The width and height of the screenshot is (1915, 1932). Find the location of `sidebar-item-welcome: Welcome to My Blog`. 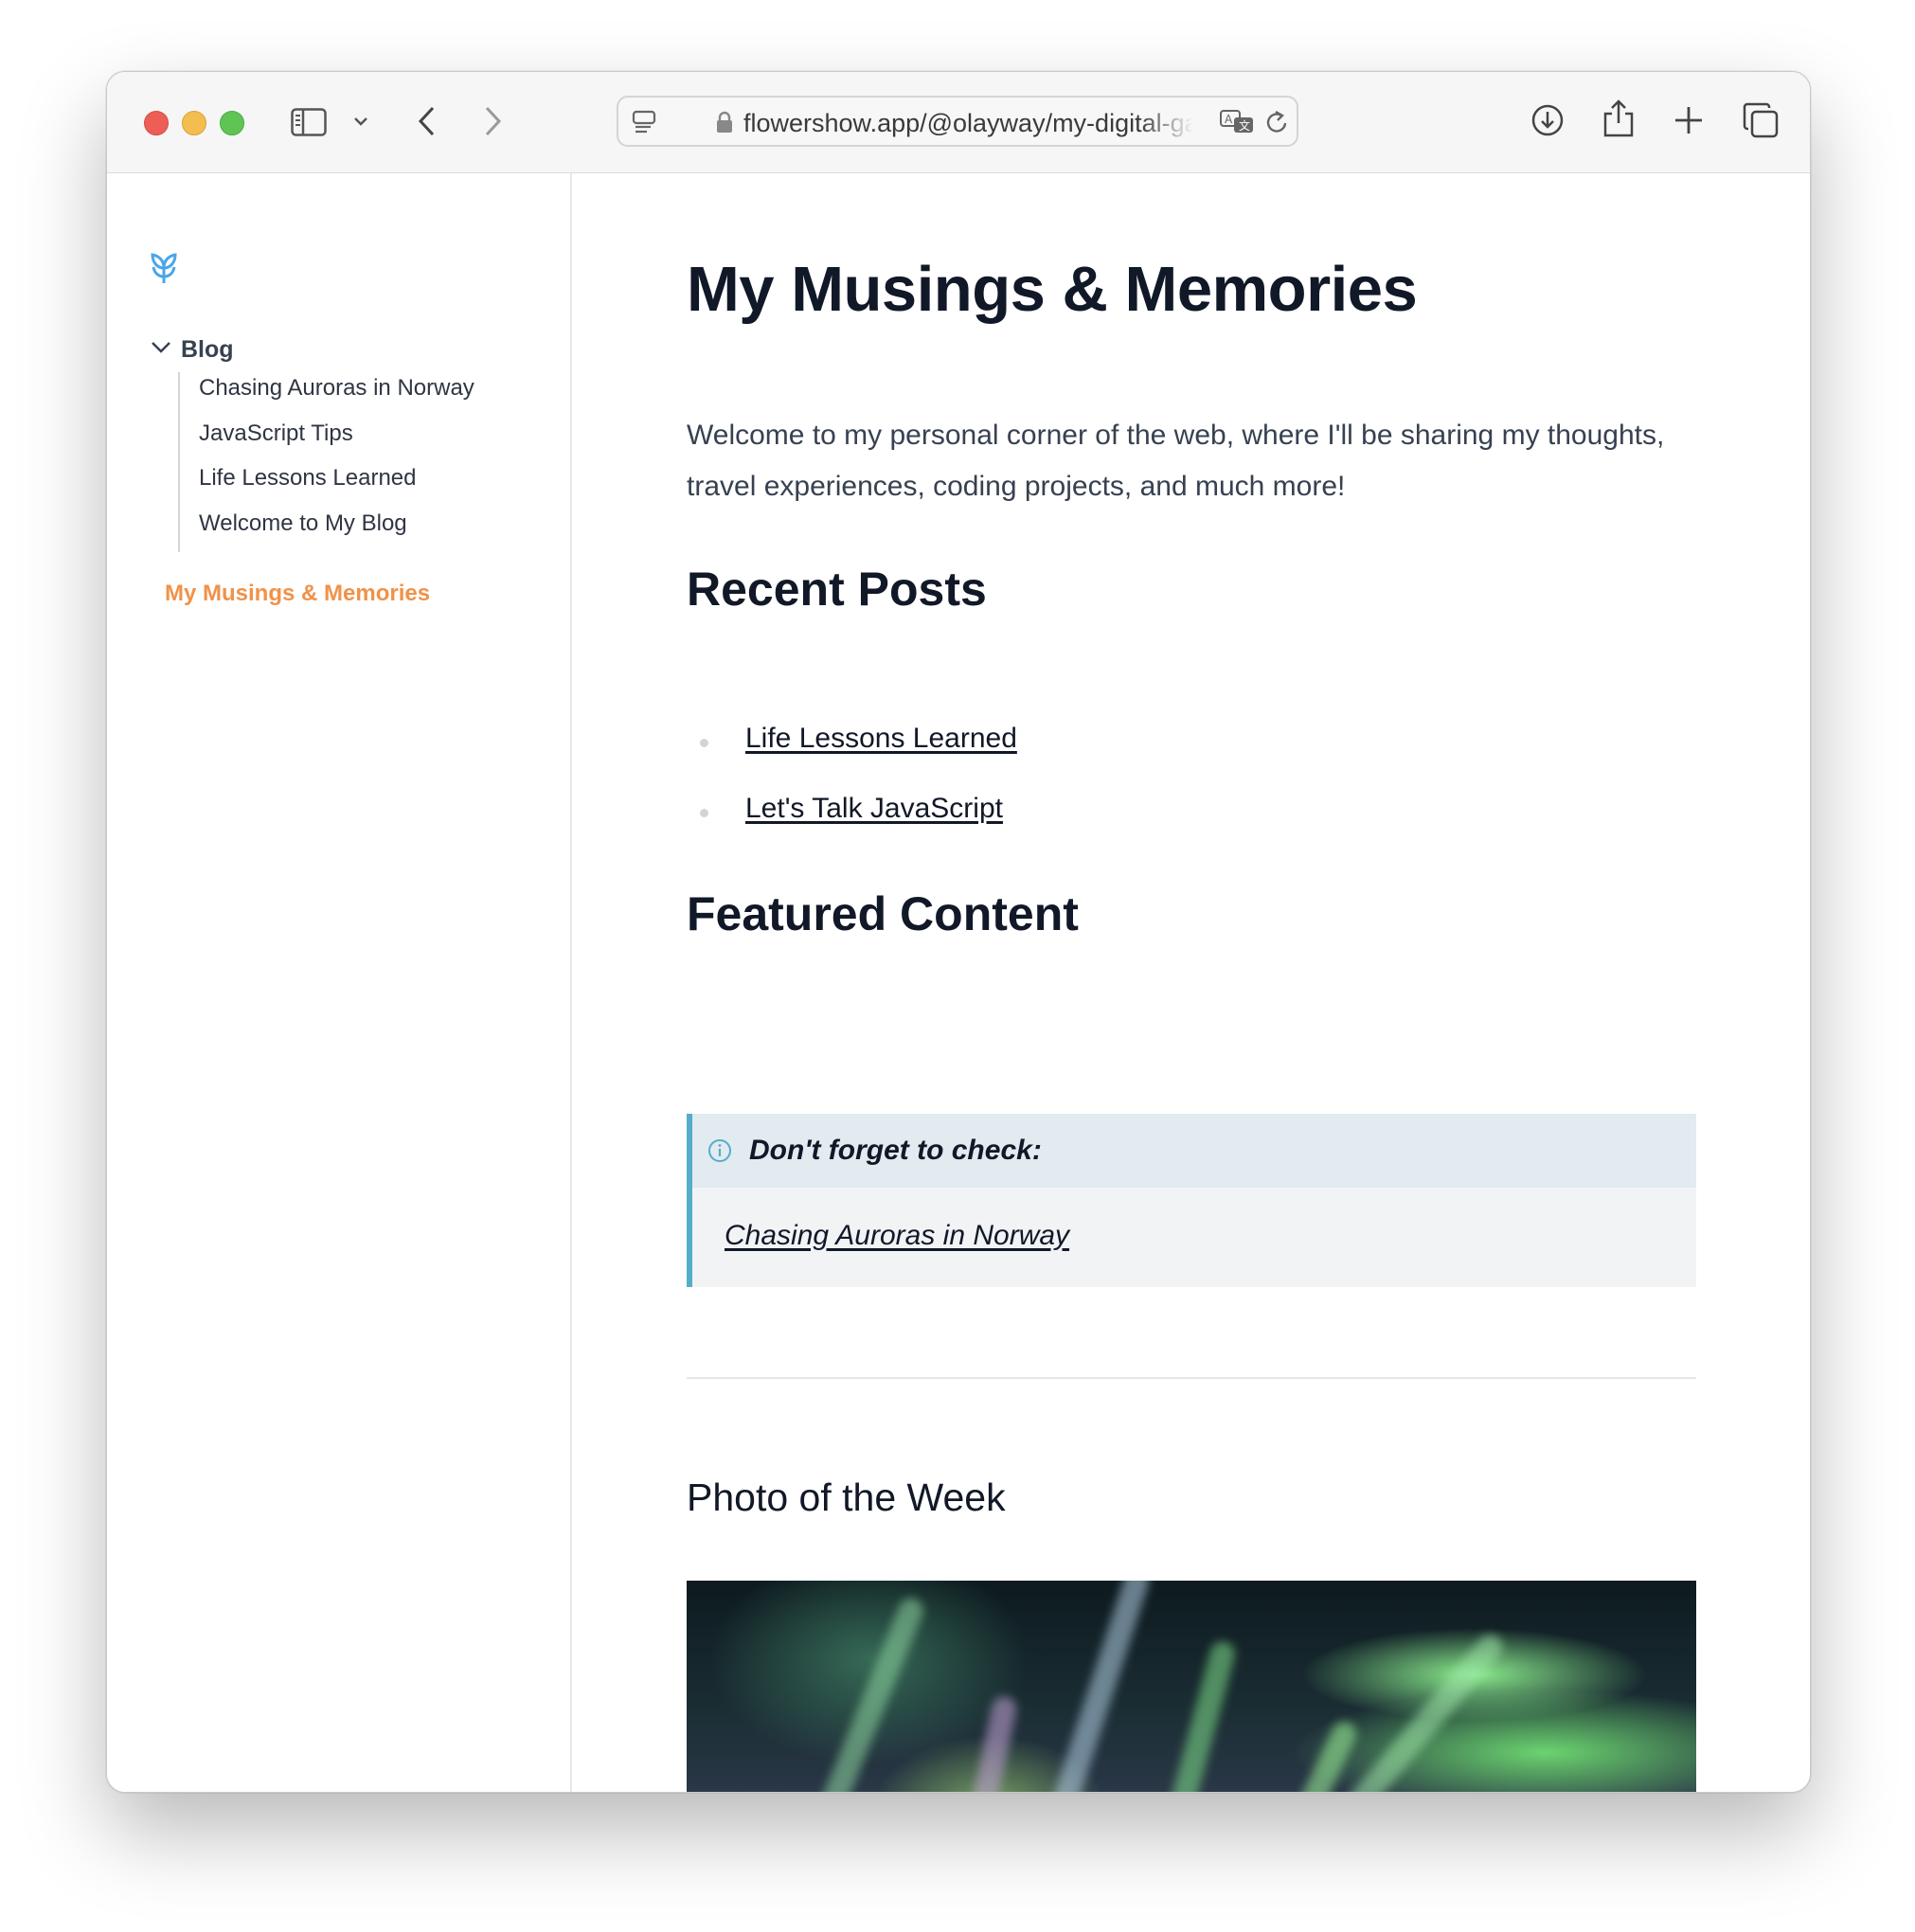

sidebar-item-welcome: Welcome to My Blog is located at coordinates (369, 530).